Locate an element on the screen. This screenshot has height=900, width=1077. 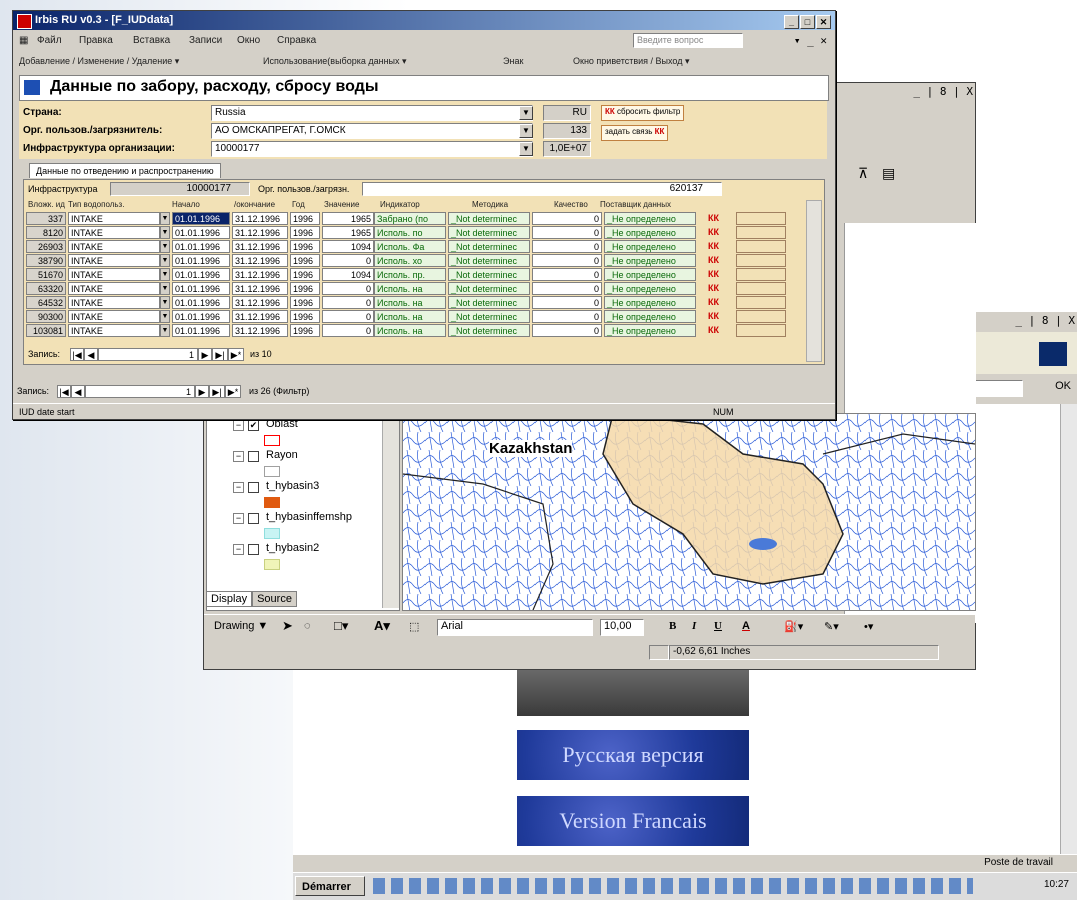
map-view: Kazakhstan is located at coordinates (689, 512).